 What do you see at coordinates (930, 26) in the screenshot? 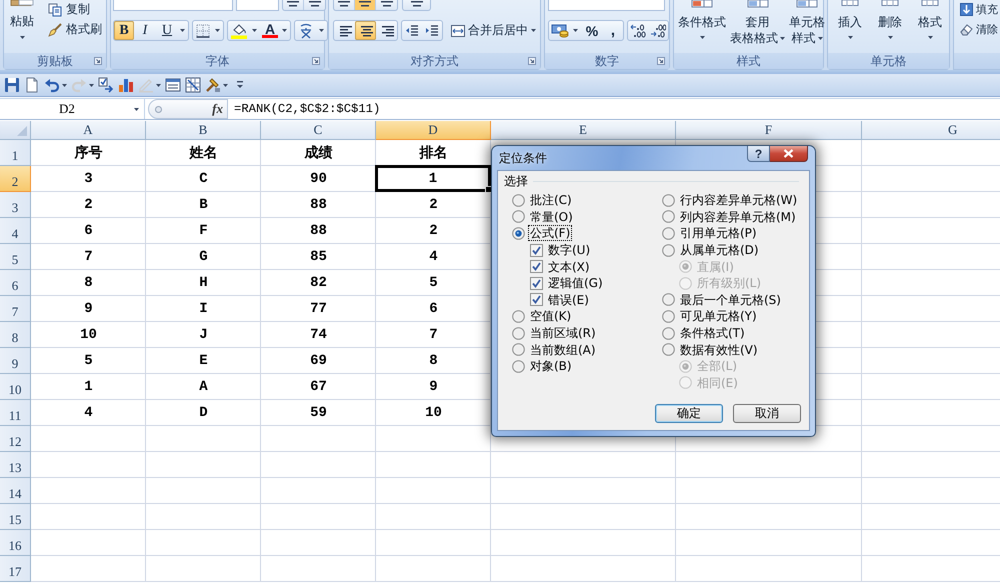
I see `cell-button: 格式` at bounding box center [930, 26].